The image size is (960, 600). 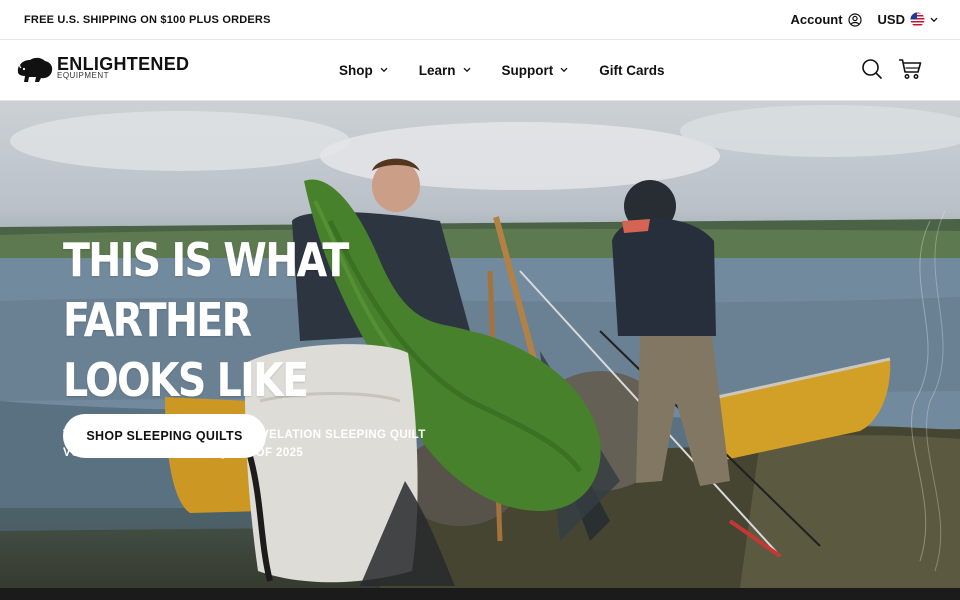 I want to click on user-circle-icon, so click(x=854, y=19).